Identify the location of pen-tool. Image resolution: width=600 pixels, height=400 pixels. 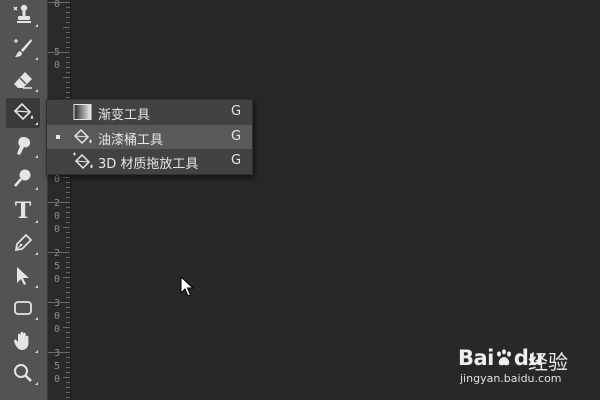
(23, 243).